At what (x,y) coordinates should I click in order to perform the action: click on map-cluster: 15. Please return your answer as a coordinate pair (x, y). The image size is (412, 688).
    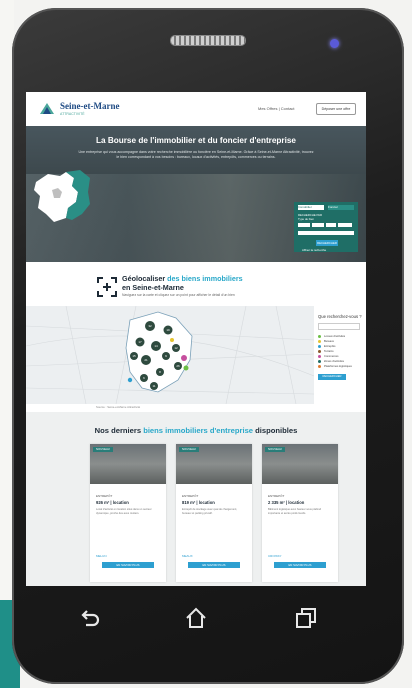
    Looking at the image, I should click on (134, 356).